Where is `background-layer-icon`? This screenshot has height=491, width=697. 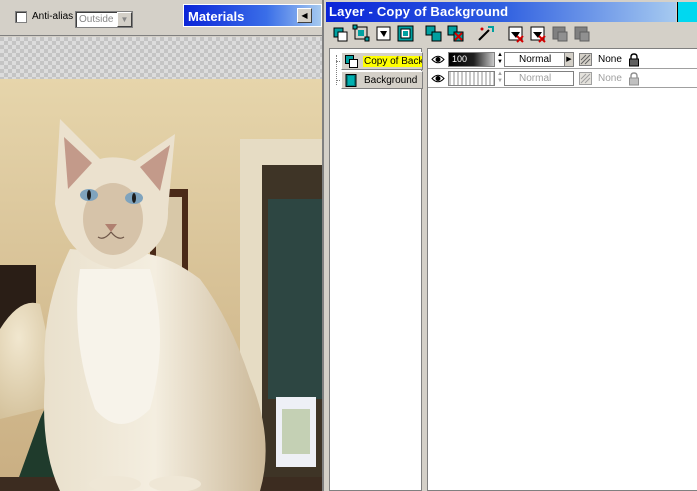
background-layer-icon is located at coordinates (351, 80).